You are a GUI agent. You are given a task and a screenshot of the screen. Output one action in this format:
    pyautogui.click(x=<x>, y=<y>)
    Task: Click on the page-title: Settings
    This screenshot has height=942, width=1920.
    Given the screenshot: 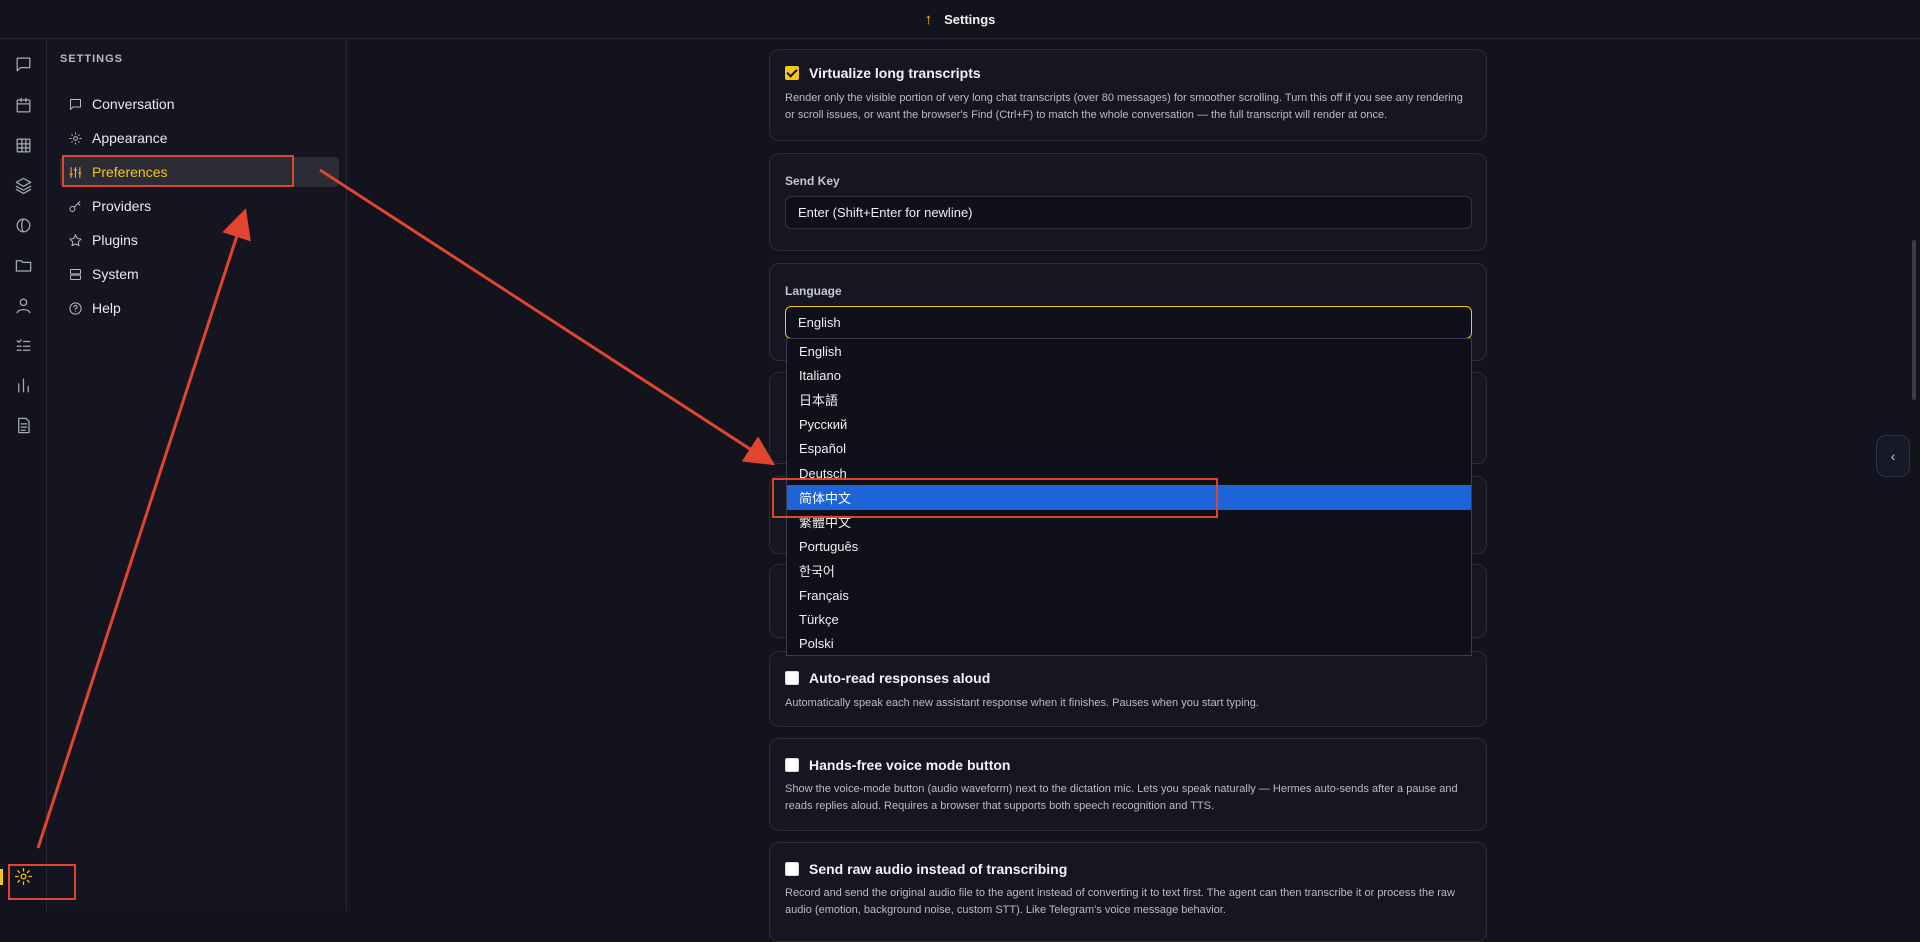 What is the action you would take?
    pyautogui.click(x=970, y=19)
    